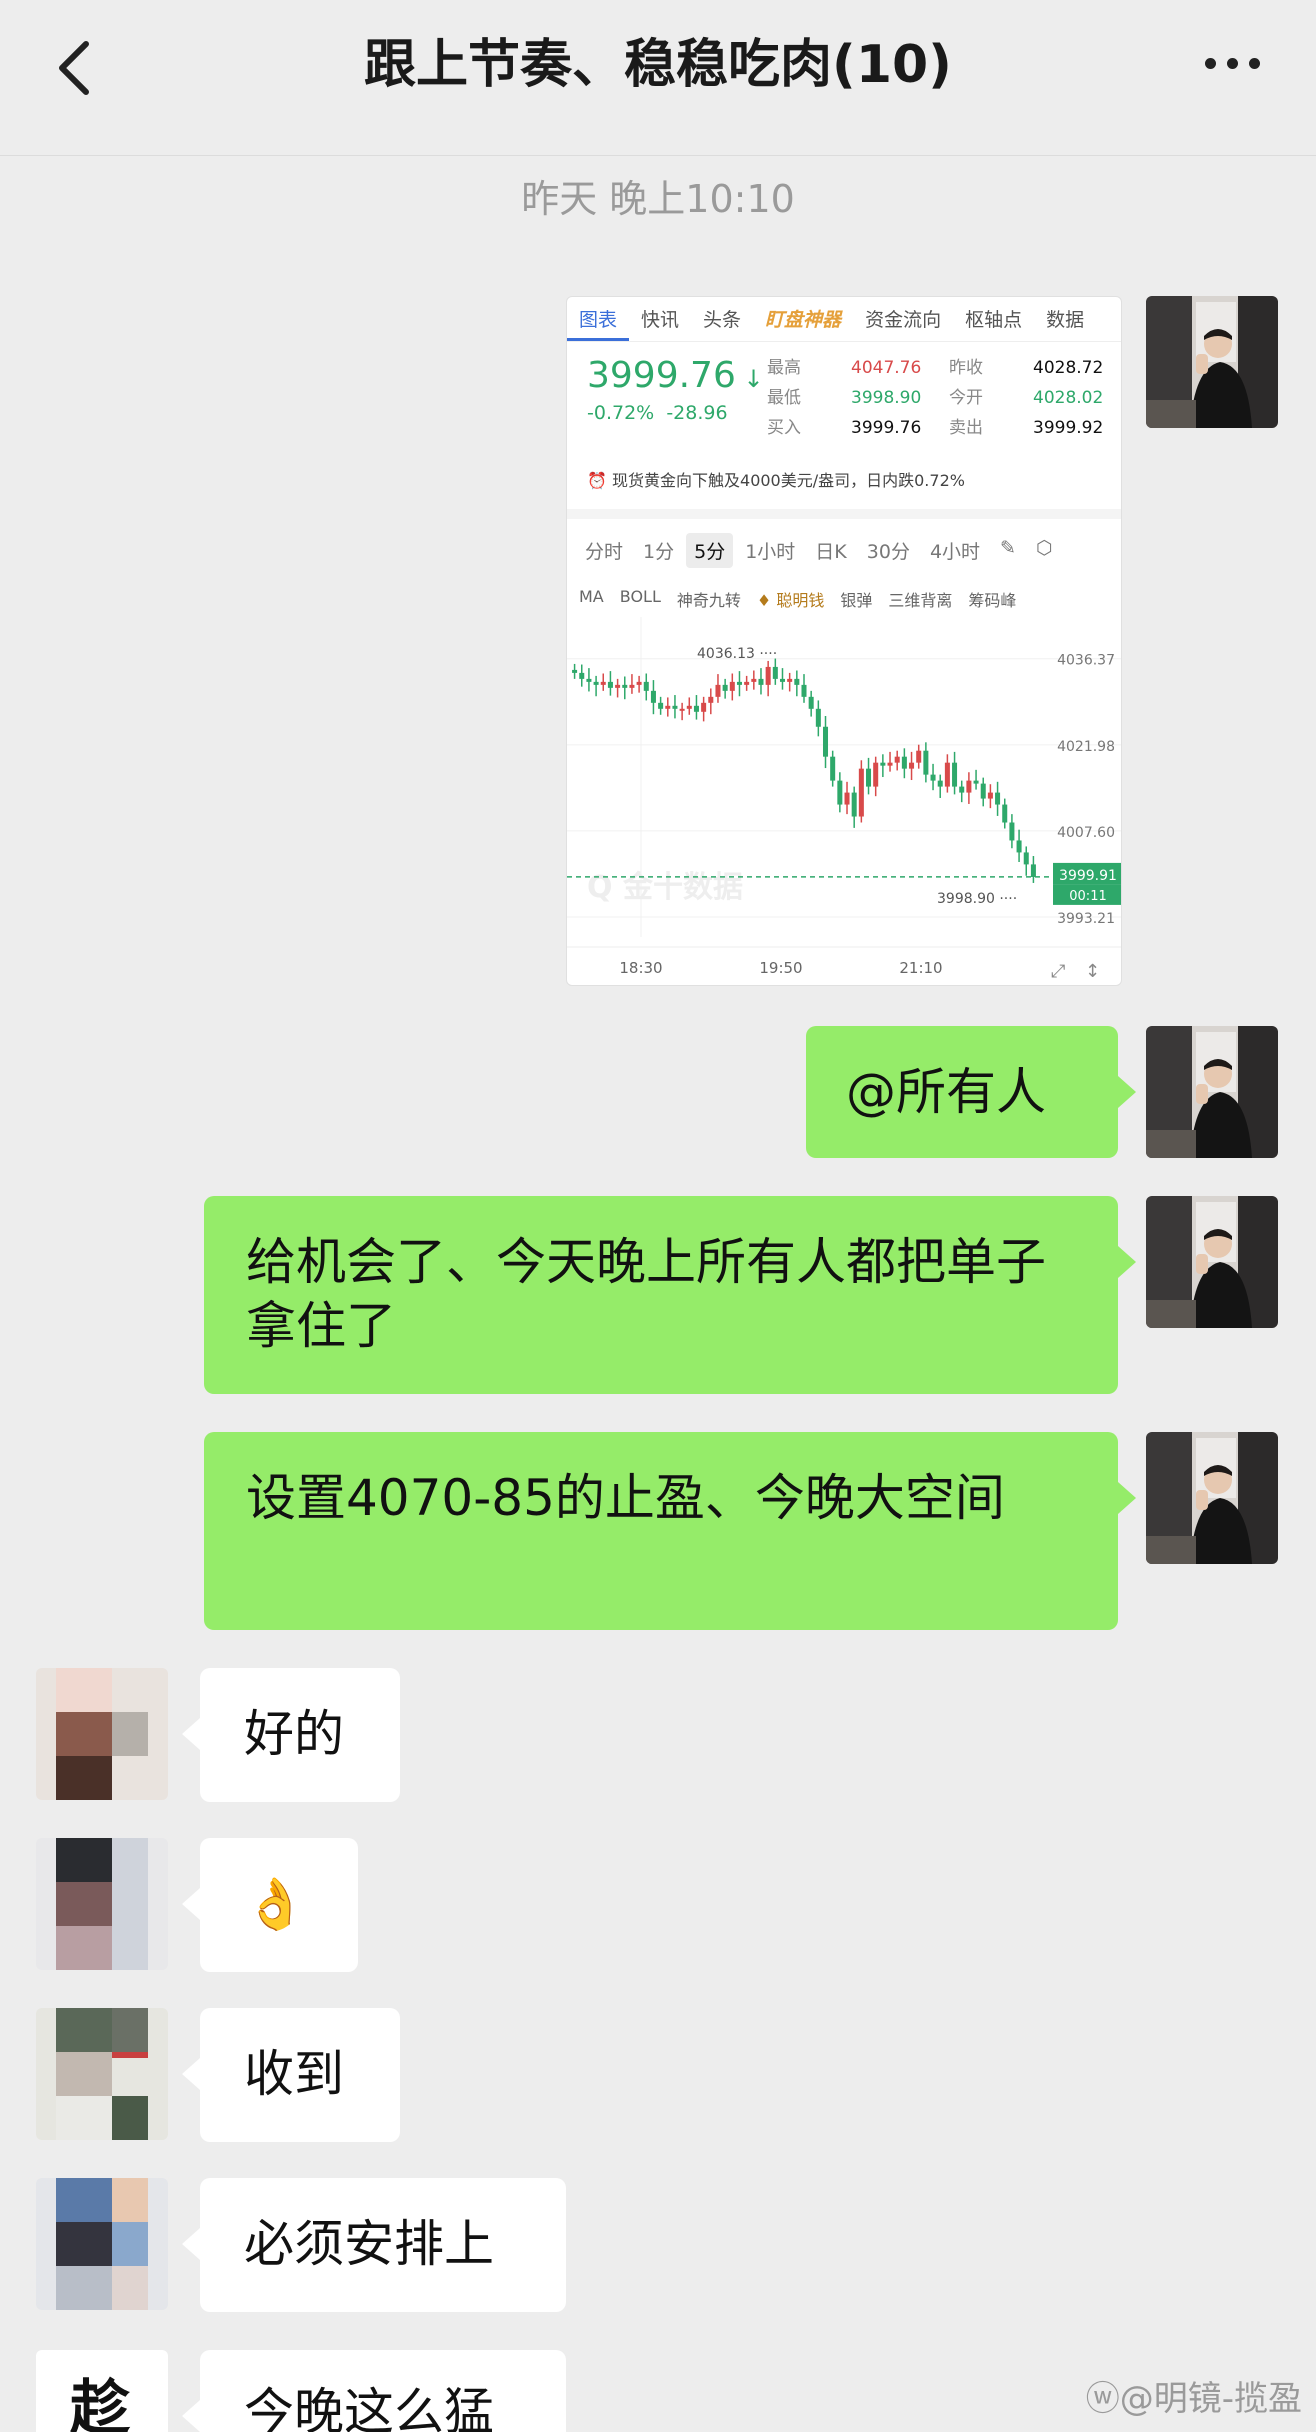 The width and height of the screenshot is (1316, 2432). Describe the element at coordinates (661, 1531) in the screenshot. I see `message-bubble: 设置4070-85的止盈、今晚大空间` at that location.